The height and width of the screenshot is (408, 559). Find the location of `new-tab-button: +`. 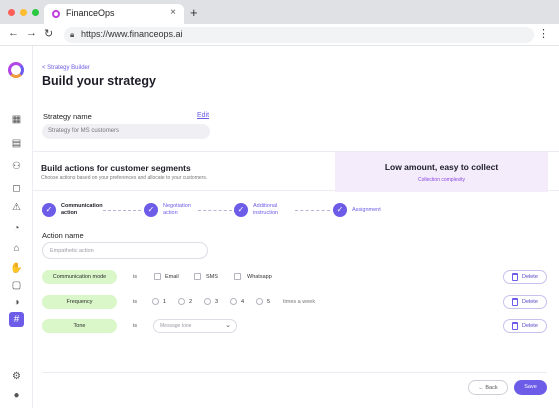

new-tab-button: + is located at coordinates (194, 12).